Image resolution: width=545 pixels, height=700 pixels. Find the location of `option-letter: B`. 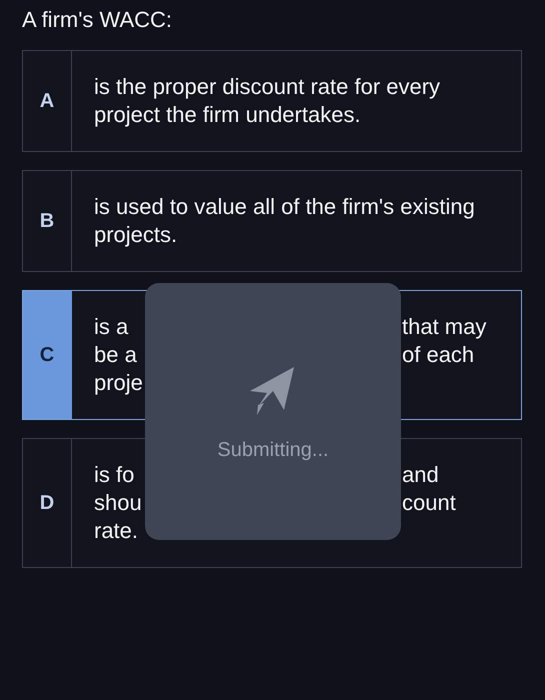

option-letter: B is located at coordinates (47, 221).